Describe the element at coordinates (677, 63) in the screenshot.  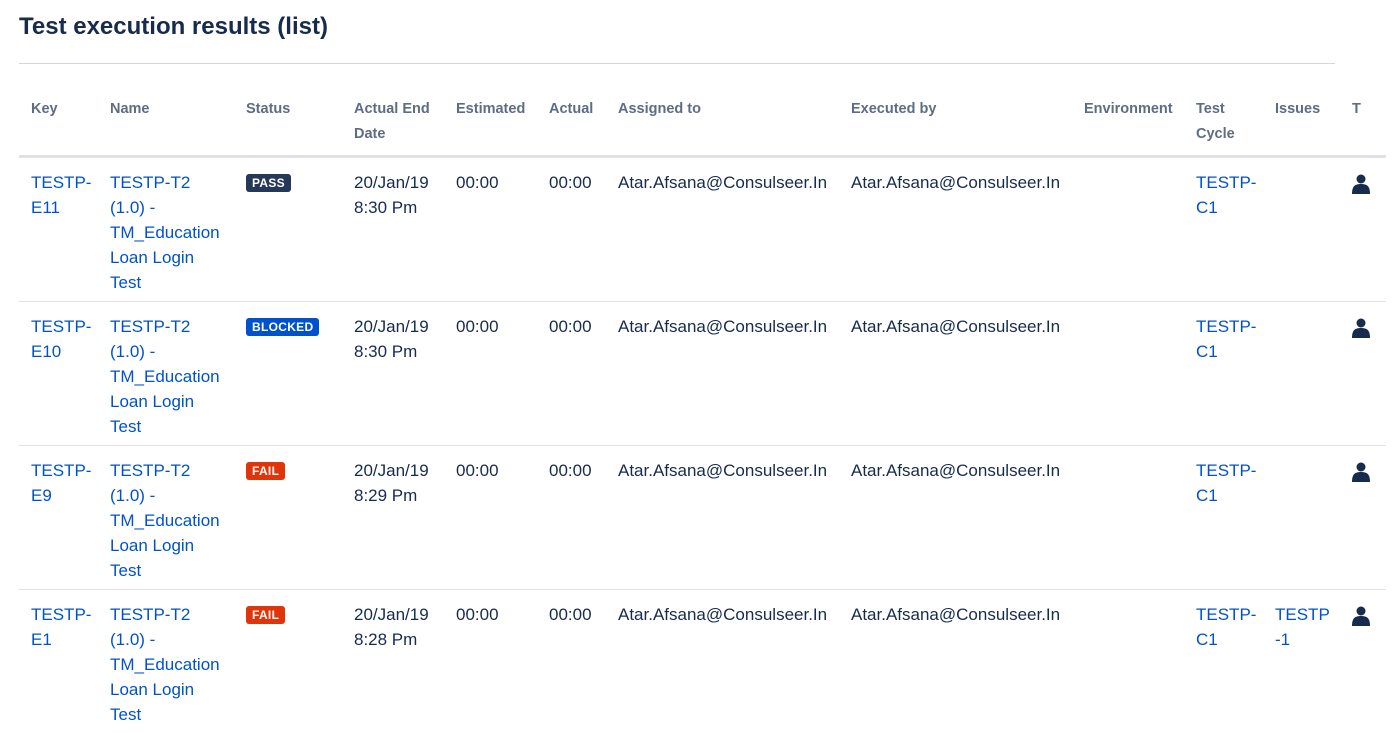
I see `title-divider` at that location.